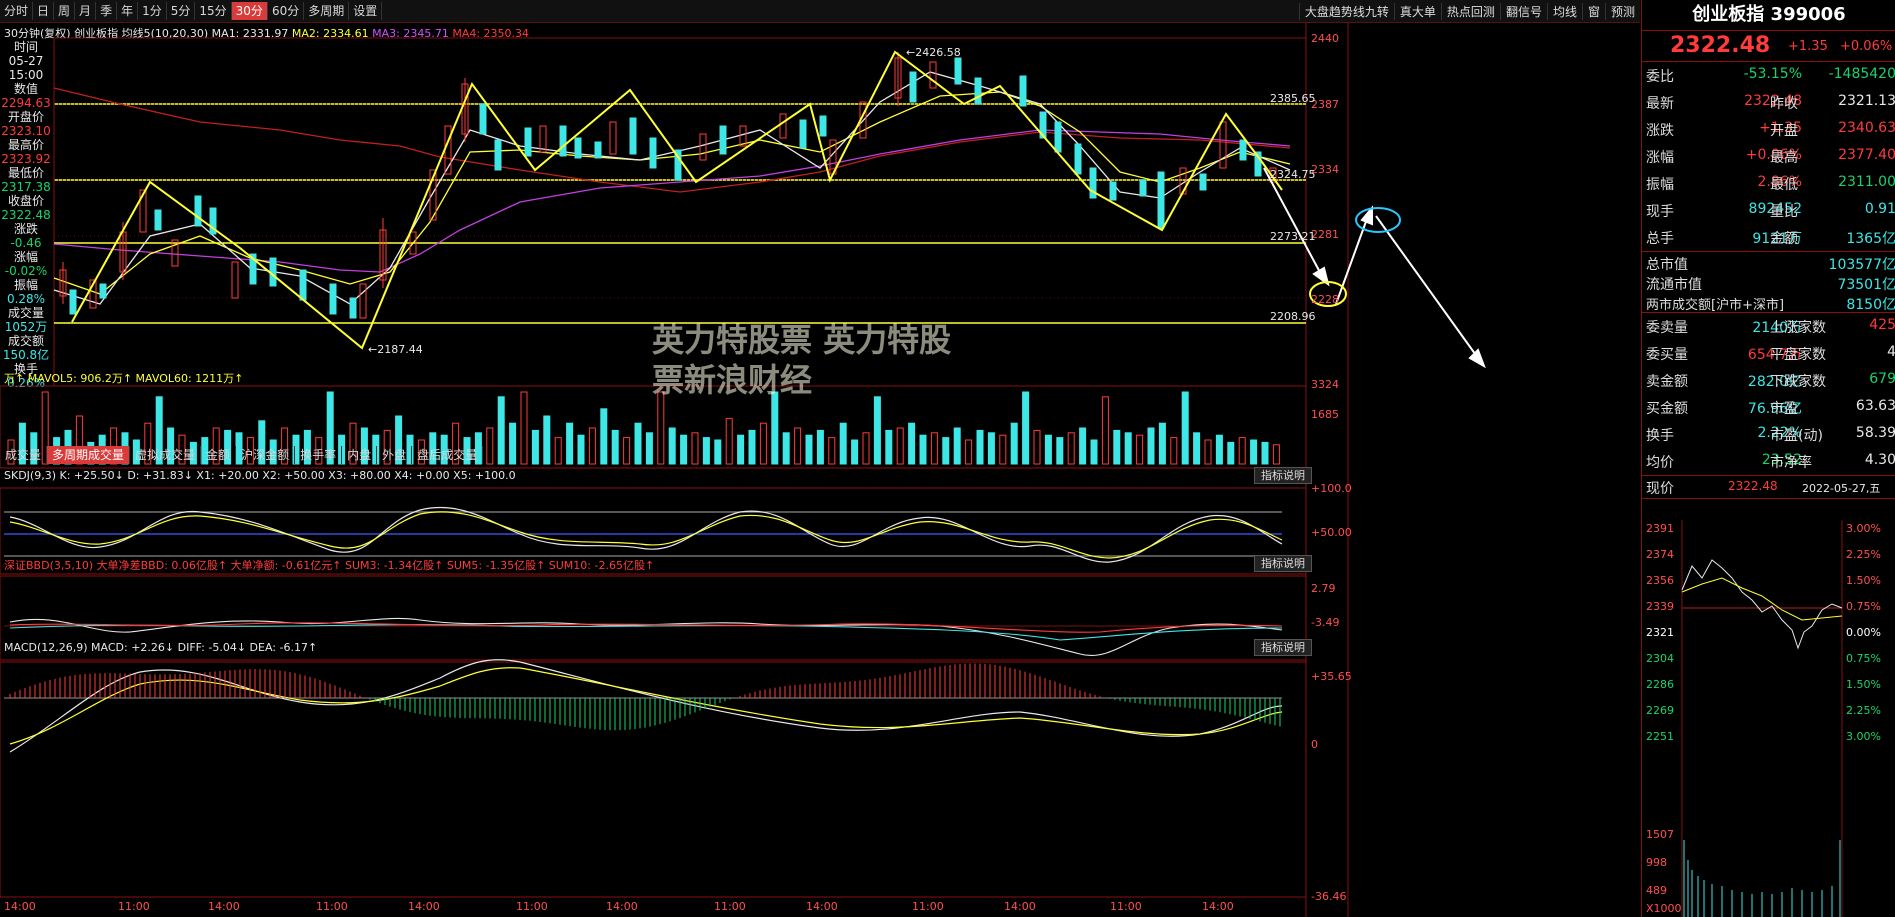 Image resolution: width=1895 pixels, height=917 pixels. Describe the element at coordinates (1656, 890) in the screenshot. I see `mini-vol-axis-label: 489` at that location.